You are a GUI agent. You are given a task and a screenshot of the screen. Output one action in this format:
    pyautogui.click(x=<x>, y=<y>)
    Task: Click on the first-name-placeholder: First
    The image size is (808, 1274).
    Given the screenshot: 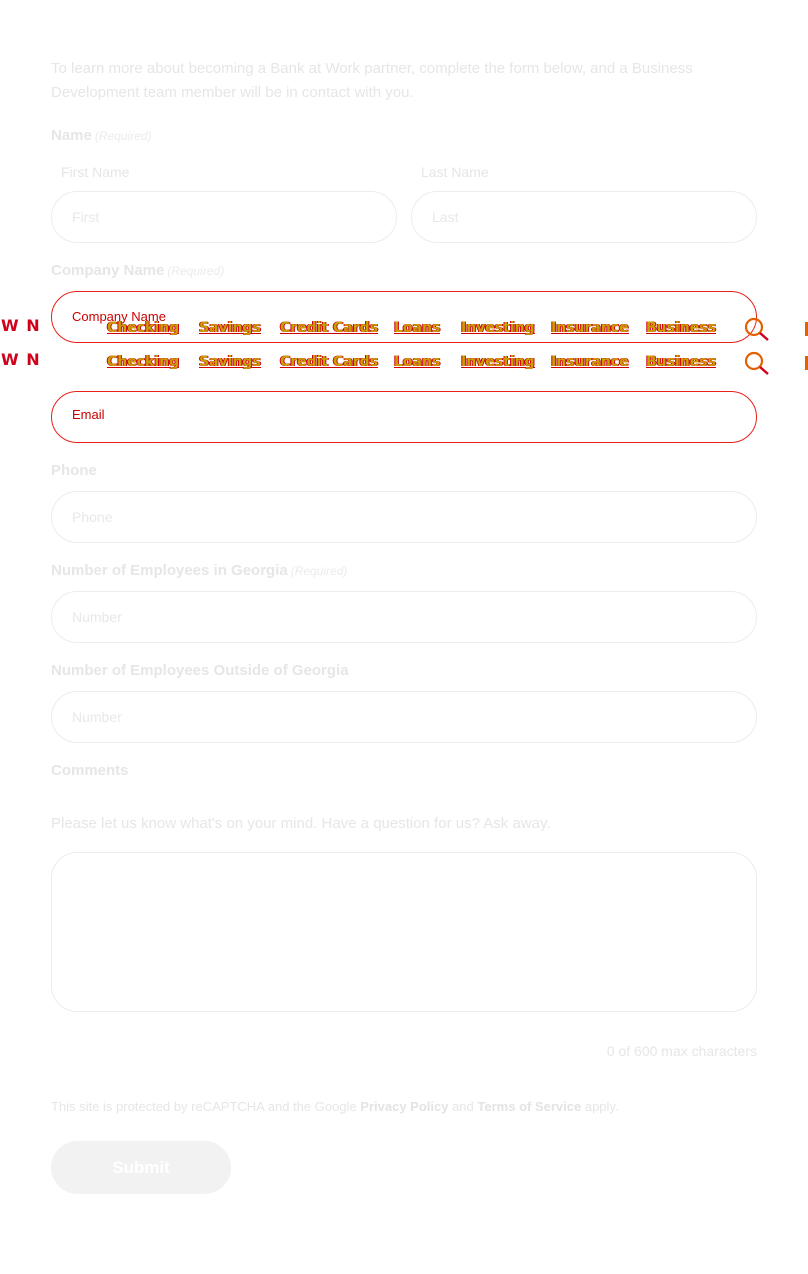 What is the action you would take?
    pyautogui.click(x=86, y=217)
    